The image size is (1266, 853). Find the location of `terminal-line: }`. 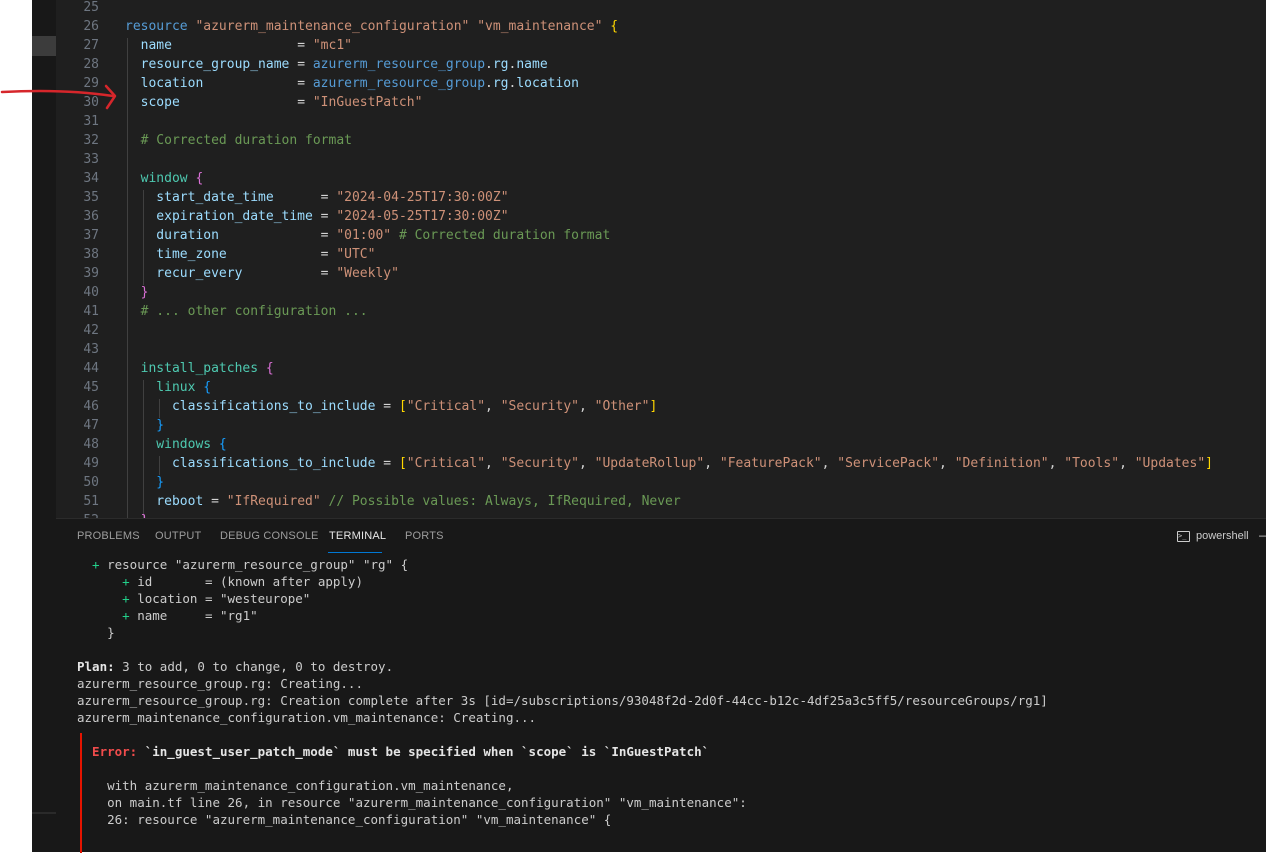

terminal-line: } is located at coordinates (96, 632).